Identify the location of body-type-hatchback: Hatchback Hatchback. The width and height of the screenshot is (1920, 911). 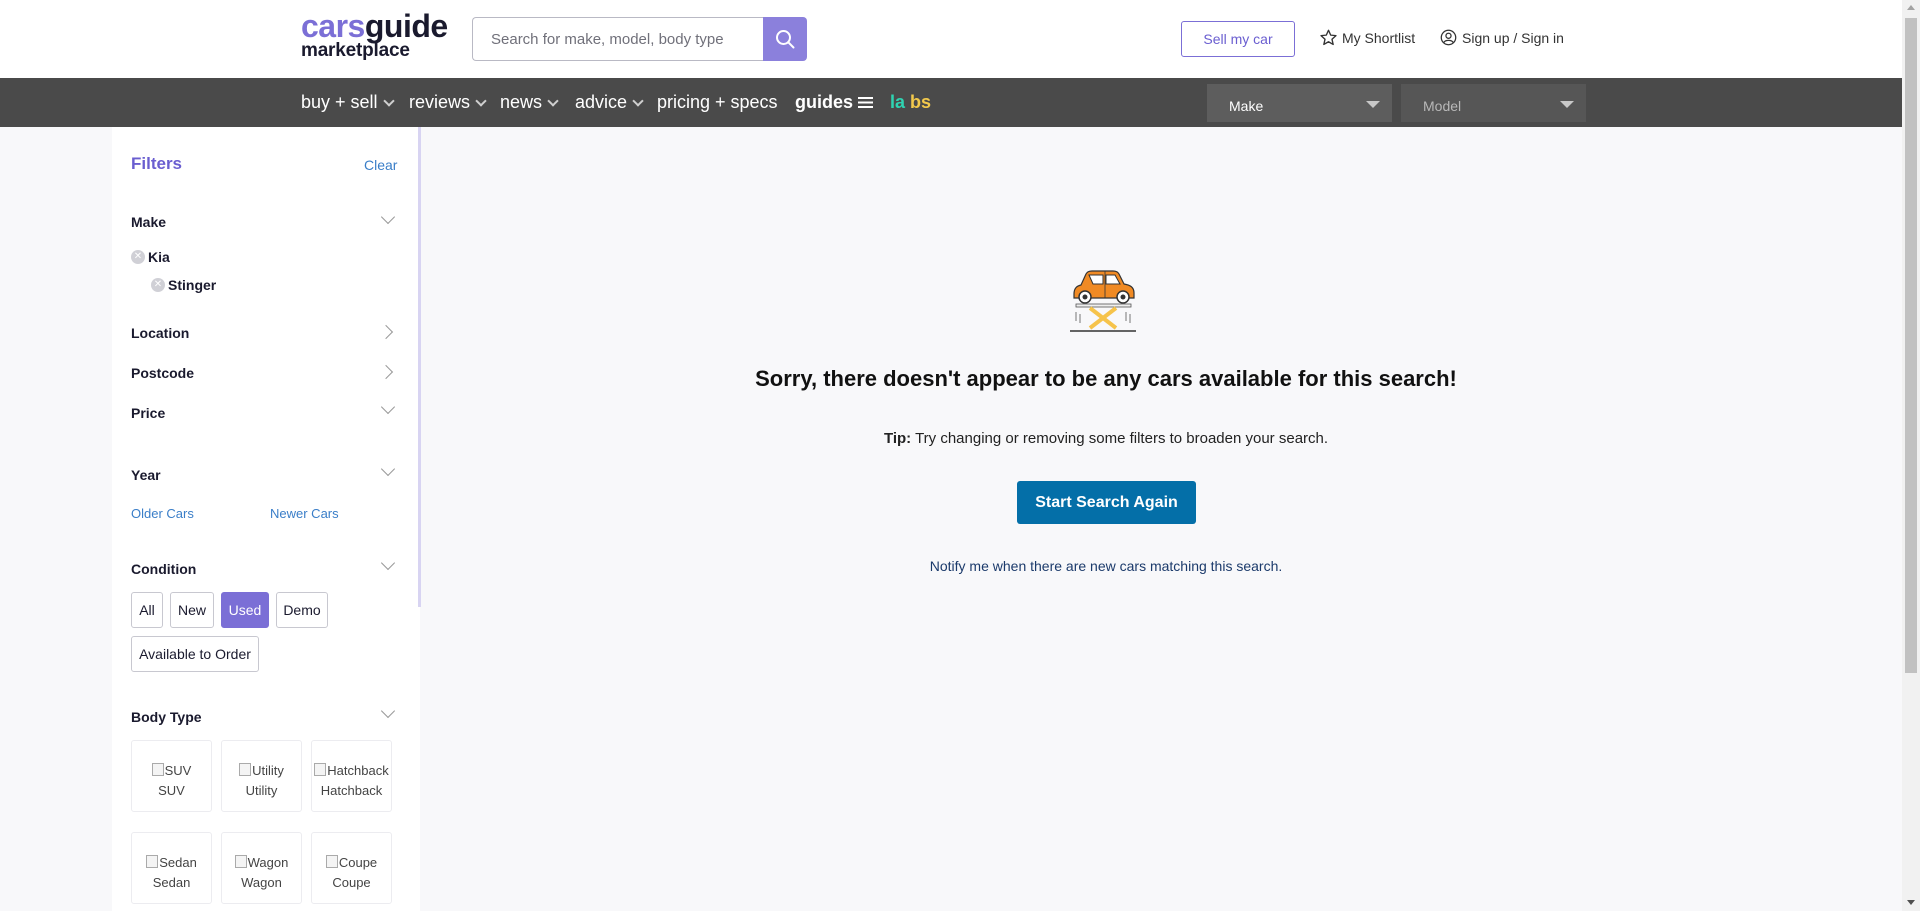
(351, 776).